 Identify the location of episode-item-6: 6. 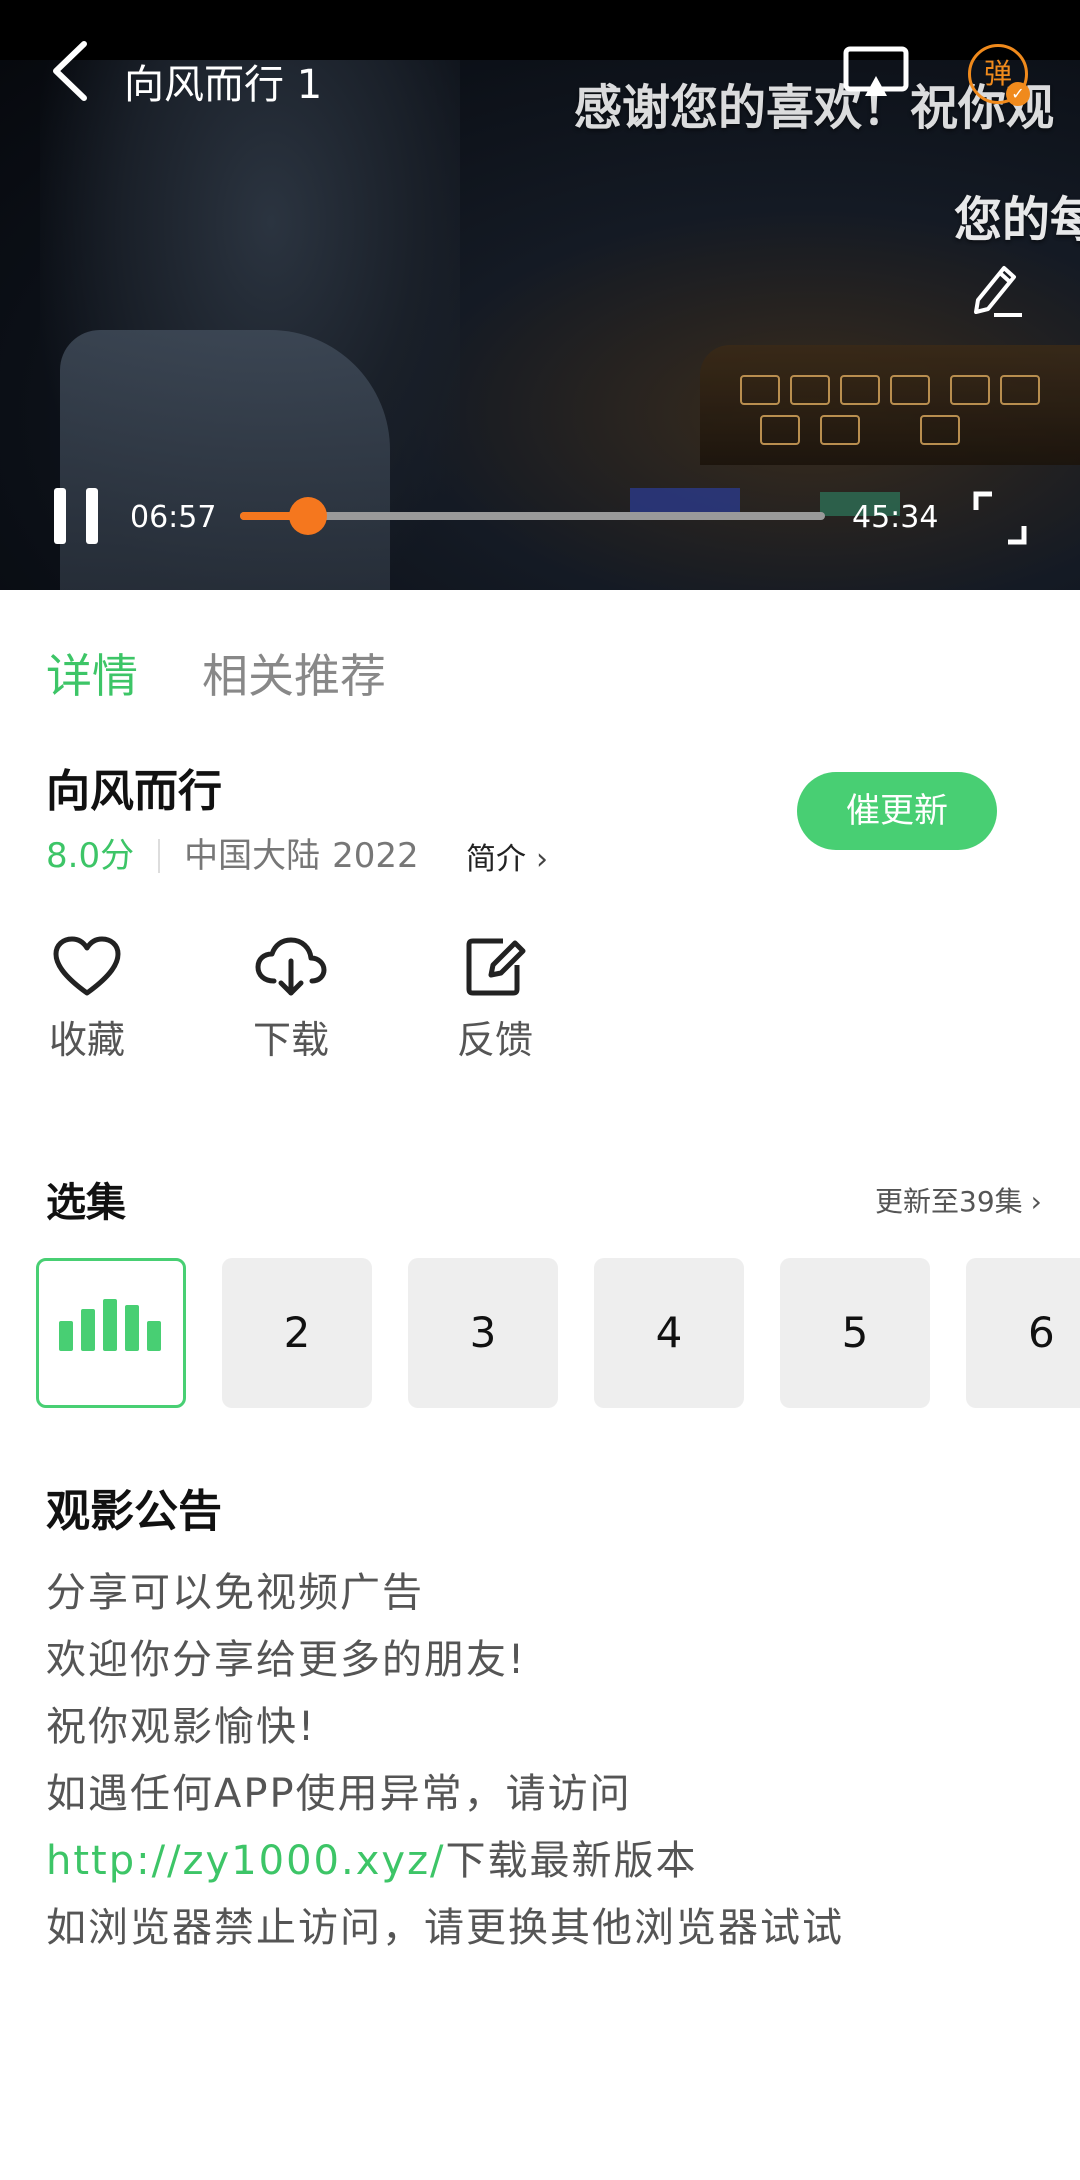
(1023, 1333).